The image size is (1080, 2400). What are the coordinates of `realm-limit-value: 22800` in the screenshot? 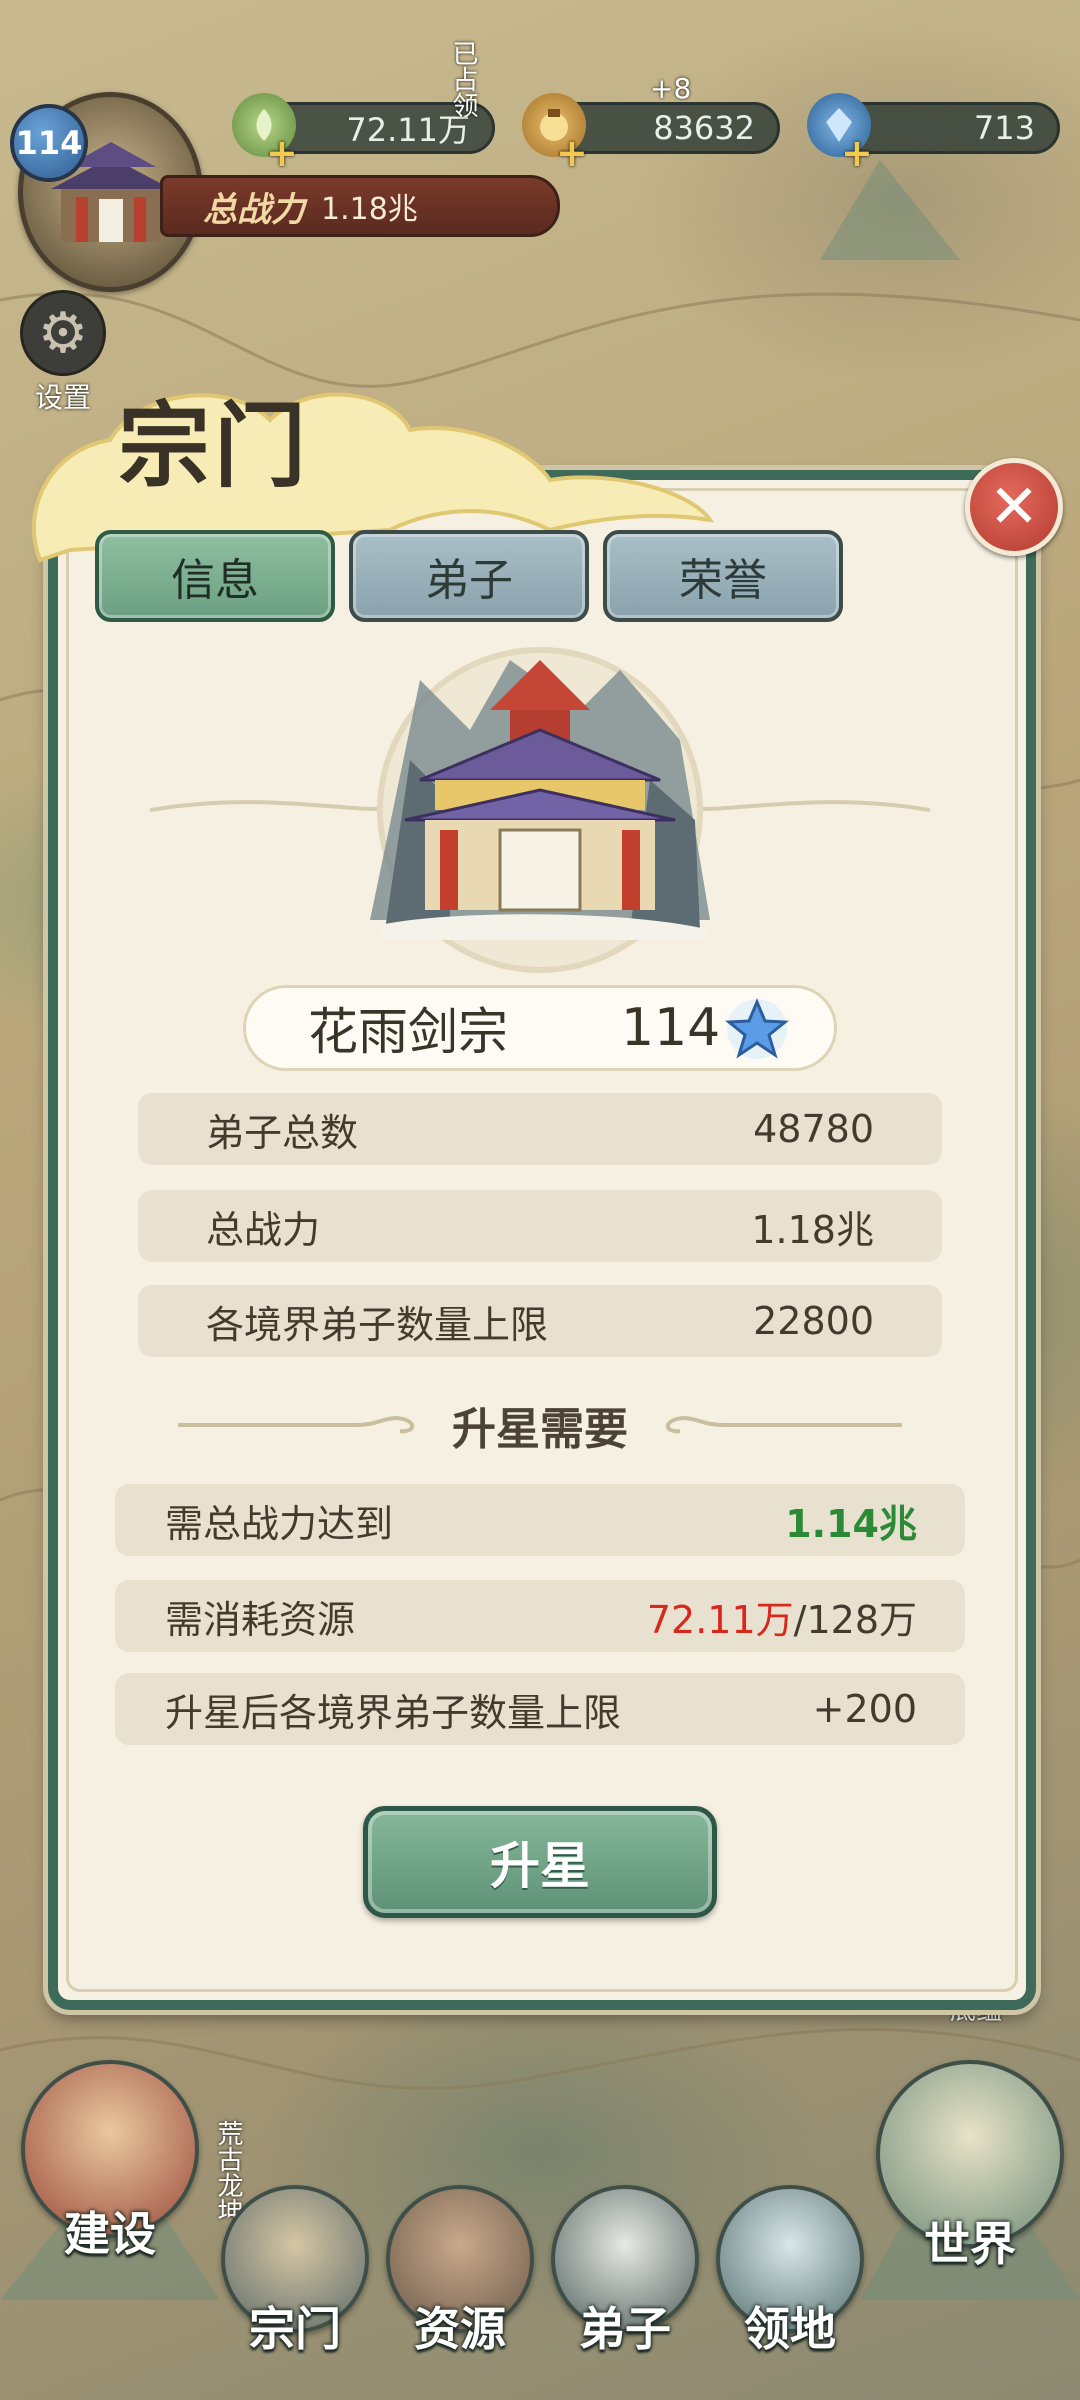 It's located at (813, 1321).